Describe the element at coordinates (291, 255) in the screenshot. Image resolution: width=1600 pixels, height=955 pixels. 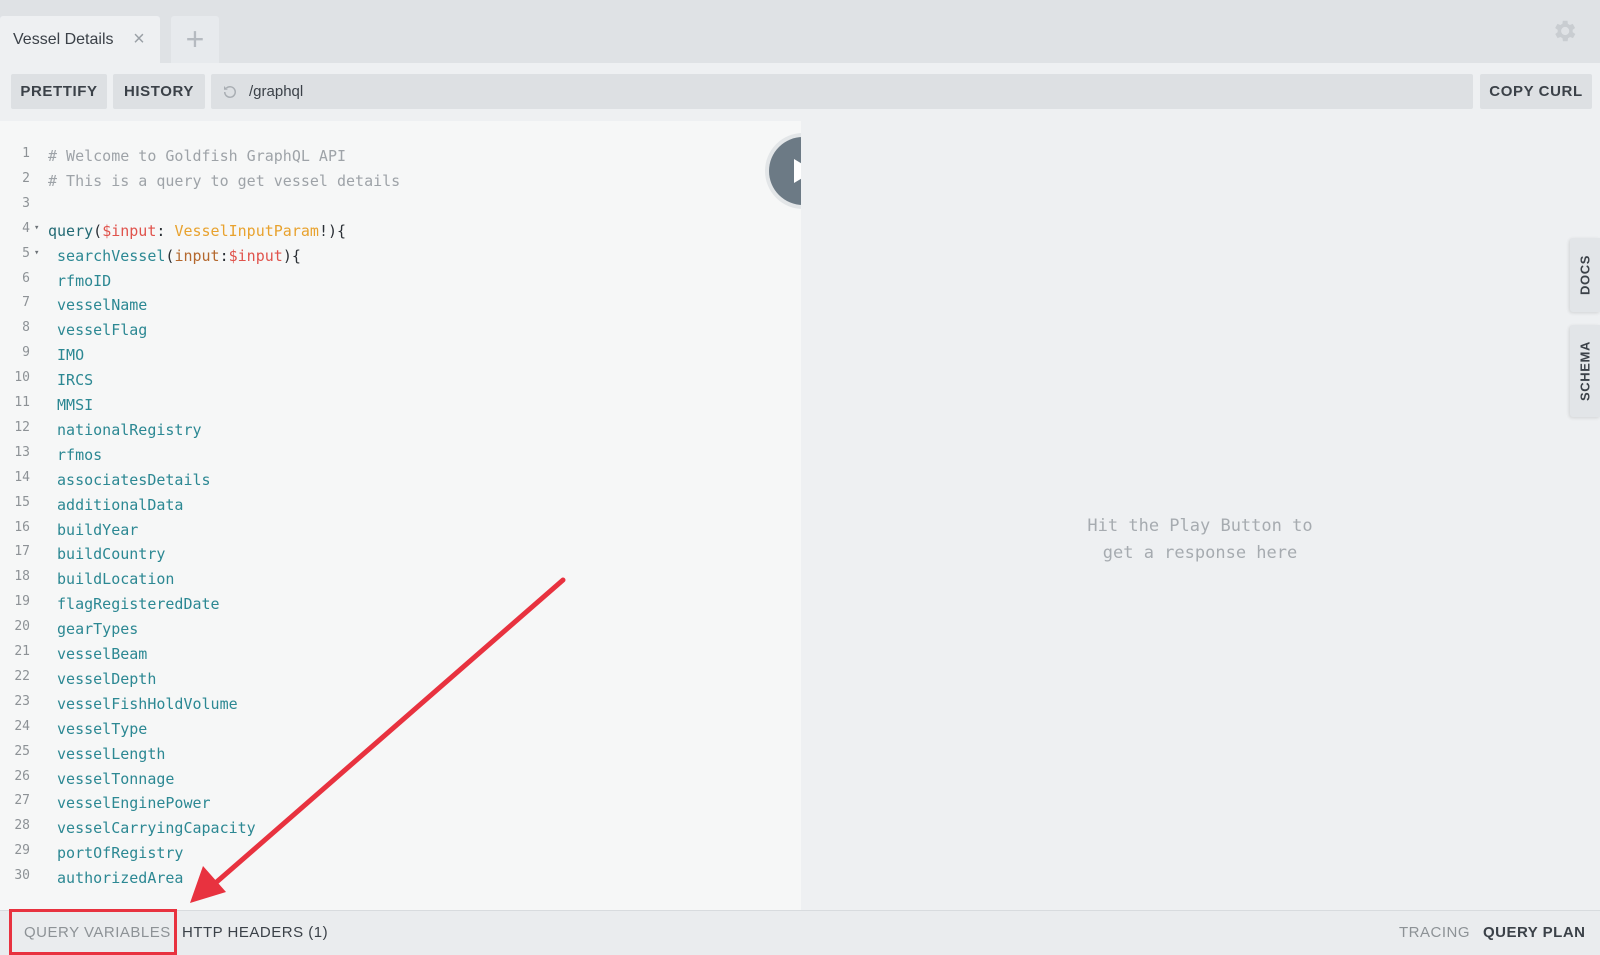
I see `code-token: ){` at that location.